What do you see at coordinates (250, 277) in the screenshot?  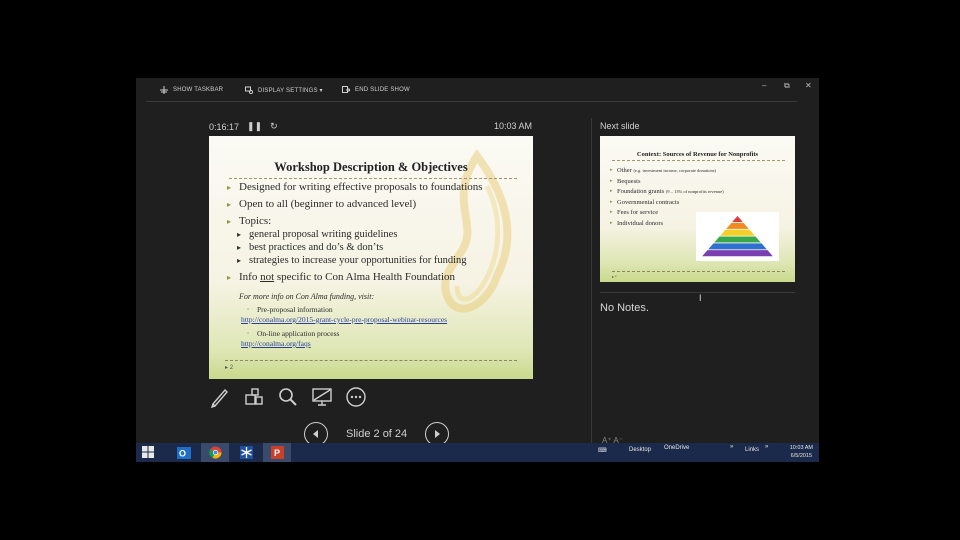 I see `info-pre: Info` at bounding box center [250, 277].